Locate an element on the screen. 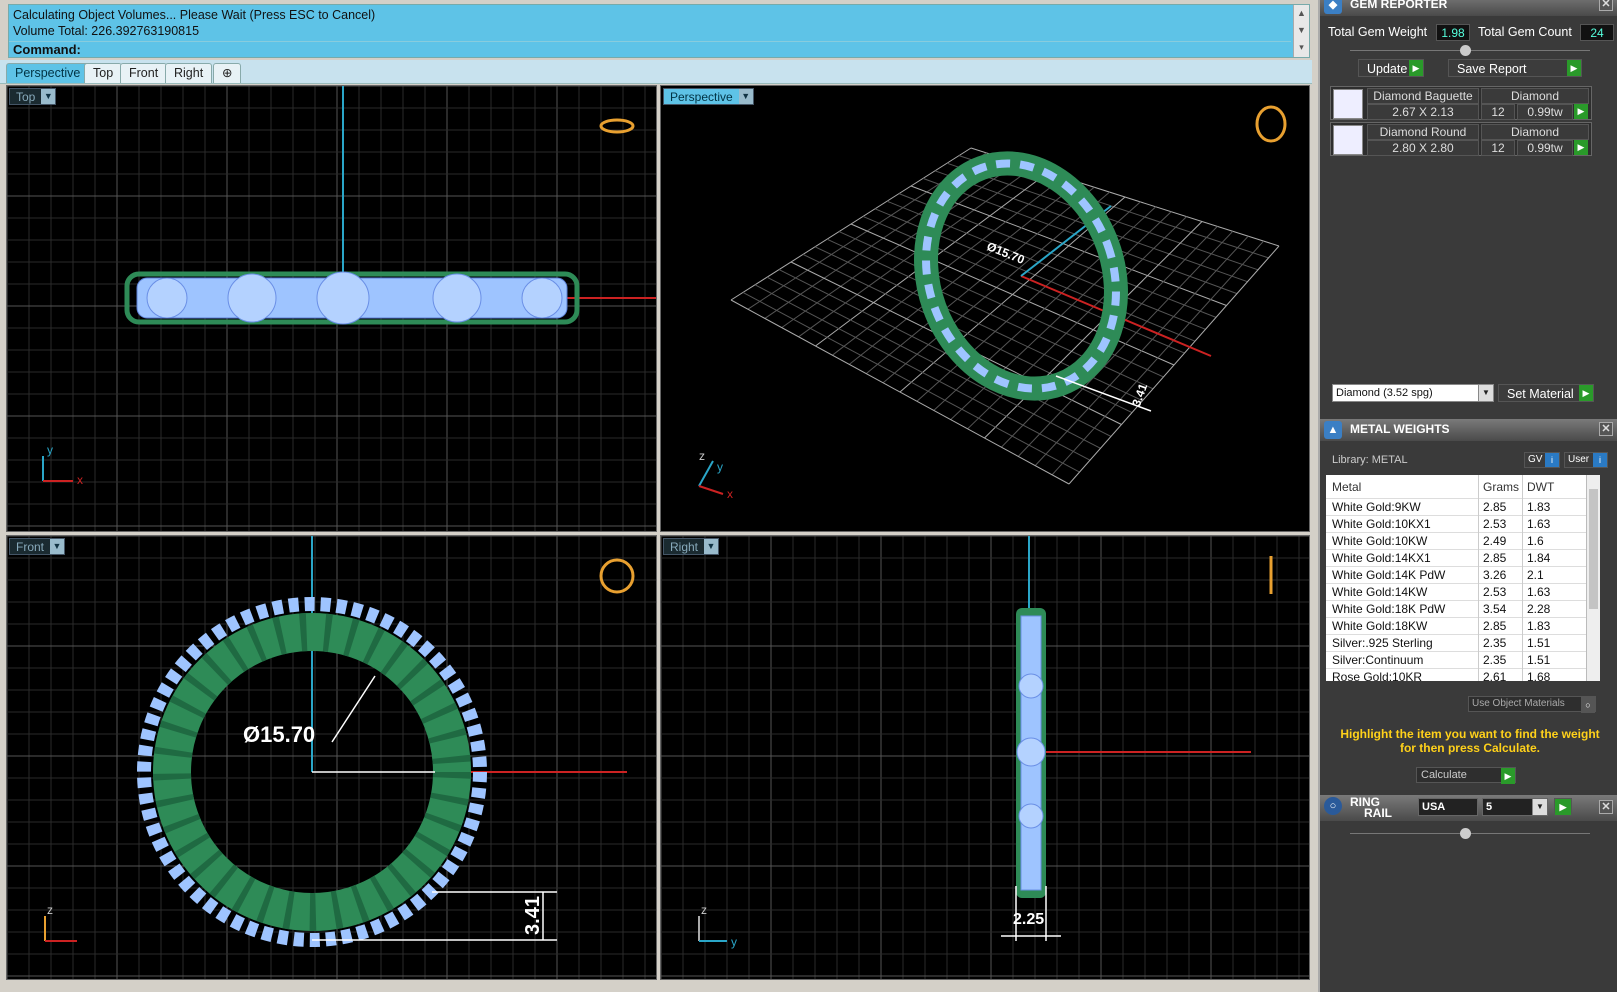  baguette-gem-icon is located at coordinates (1348, 104).